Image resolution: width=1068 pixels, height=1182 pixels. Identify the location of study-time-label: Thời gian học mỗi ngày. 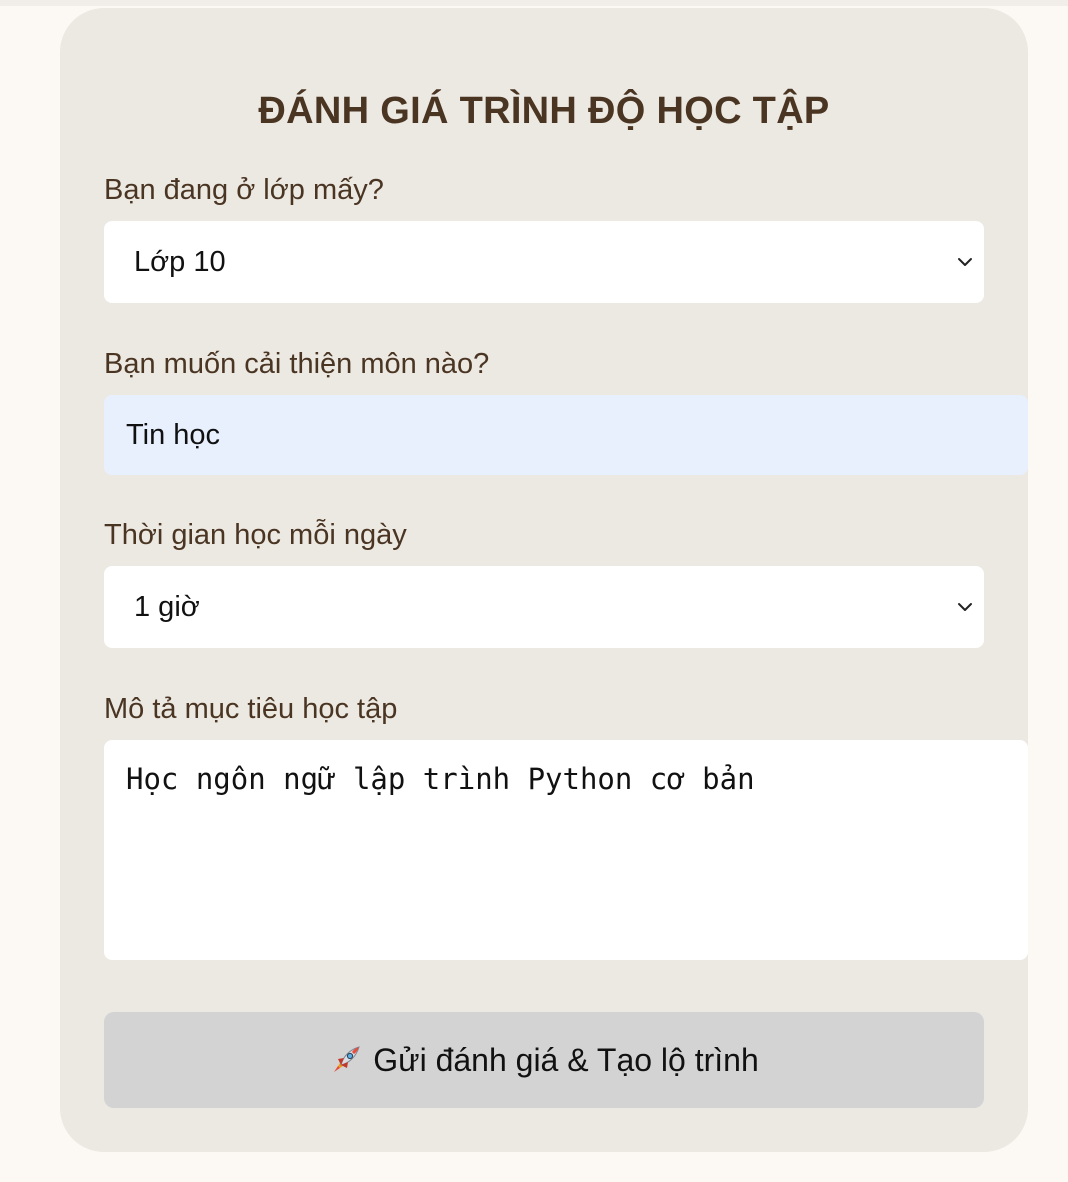
(255, 535).